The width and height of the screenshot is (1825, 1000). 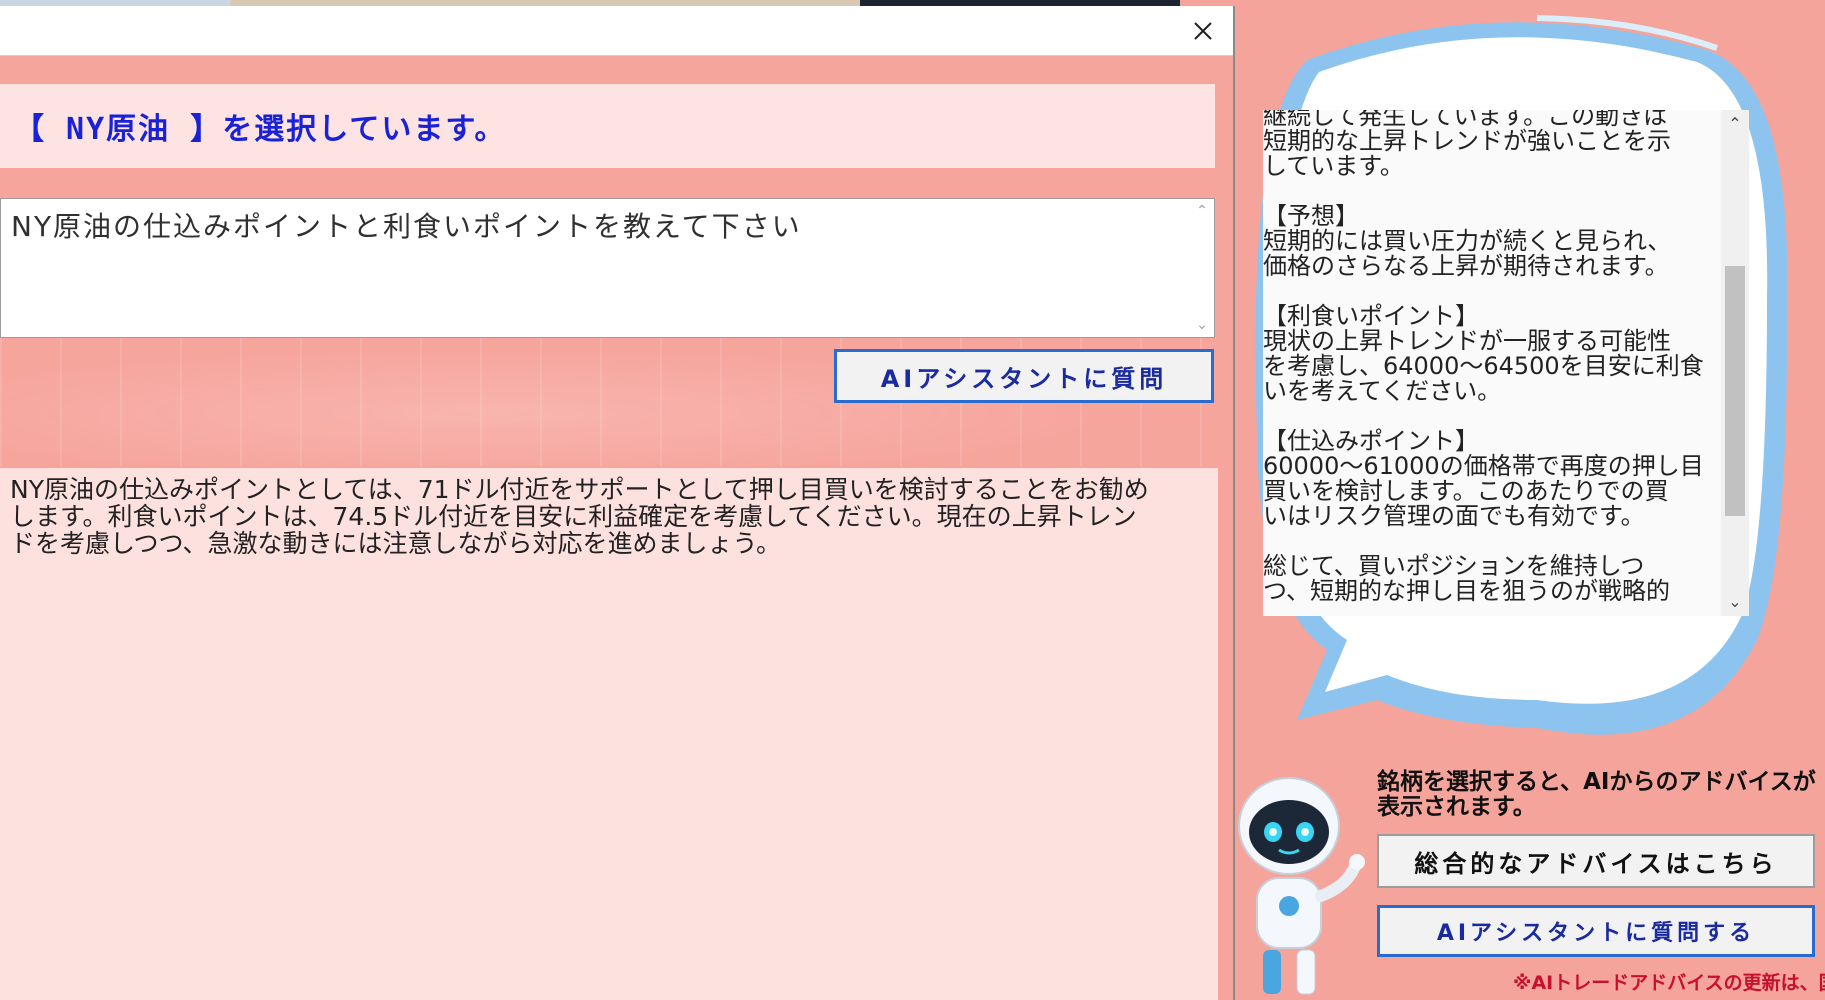 I want to click on info-text: 銘柄を選択すると、AIからのアドバイスが表示されます。, so click(x=1596, y=794).